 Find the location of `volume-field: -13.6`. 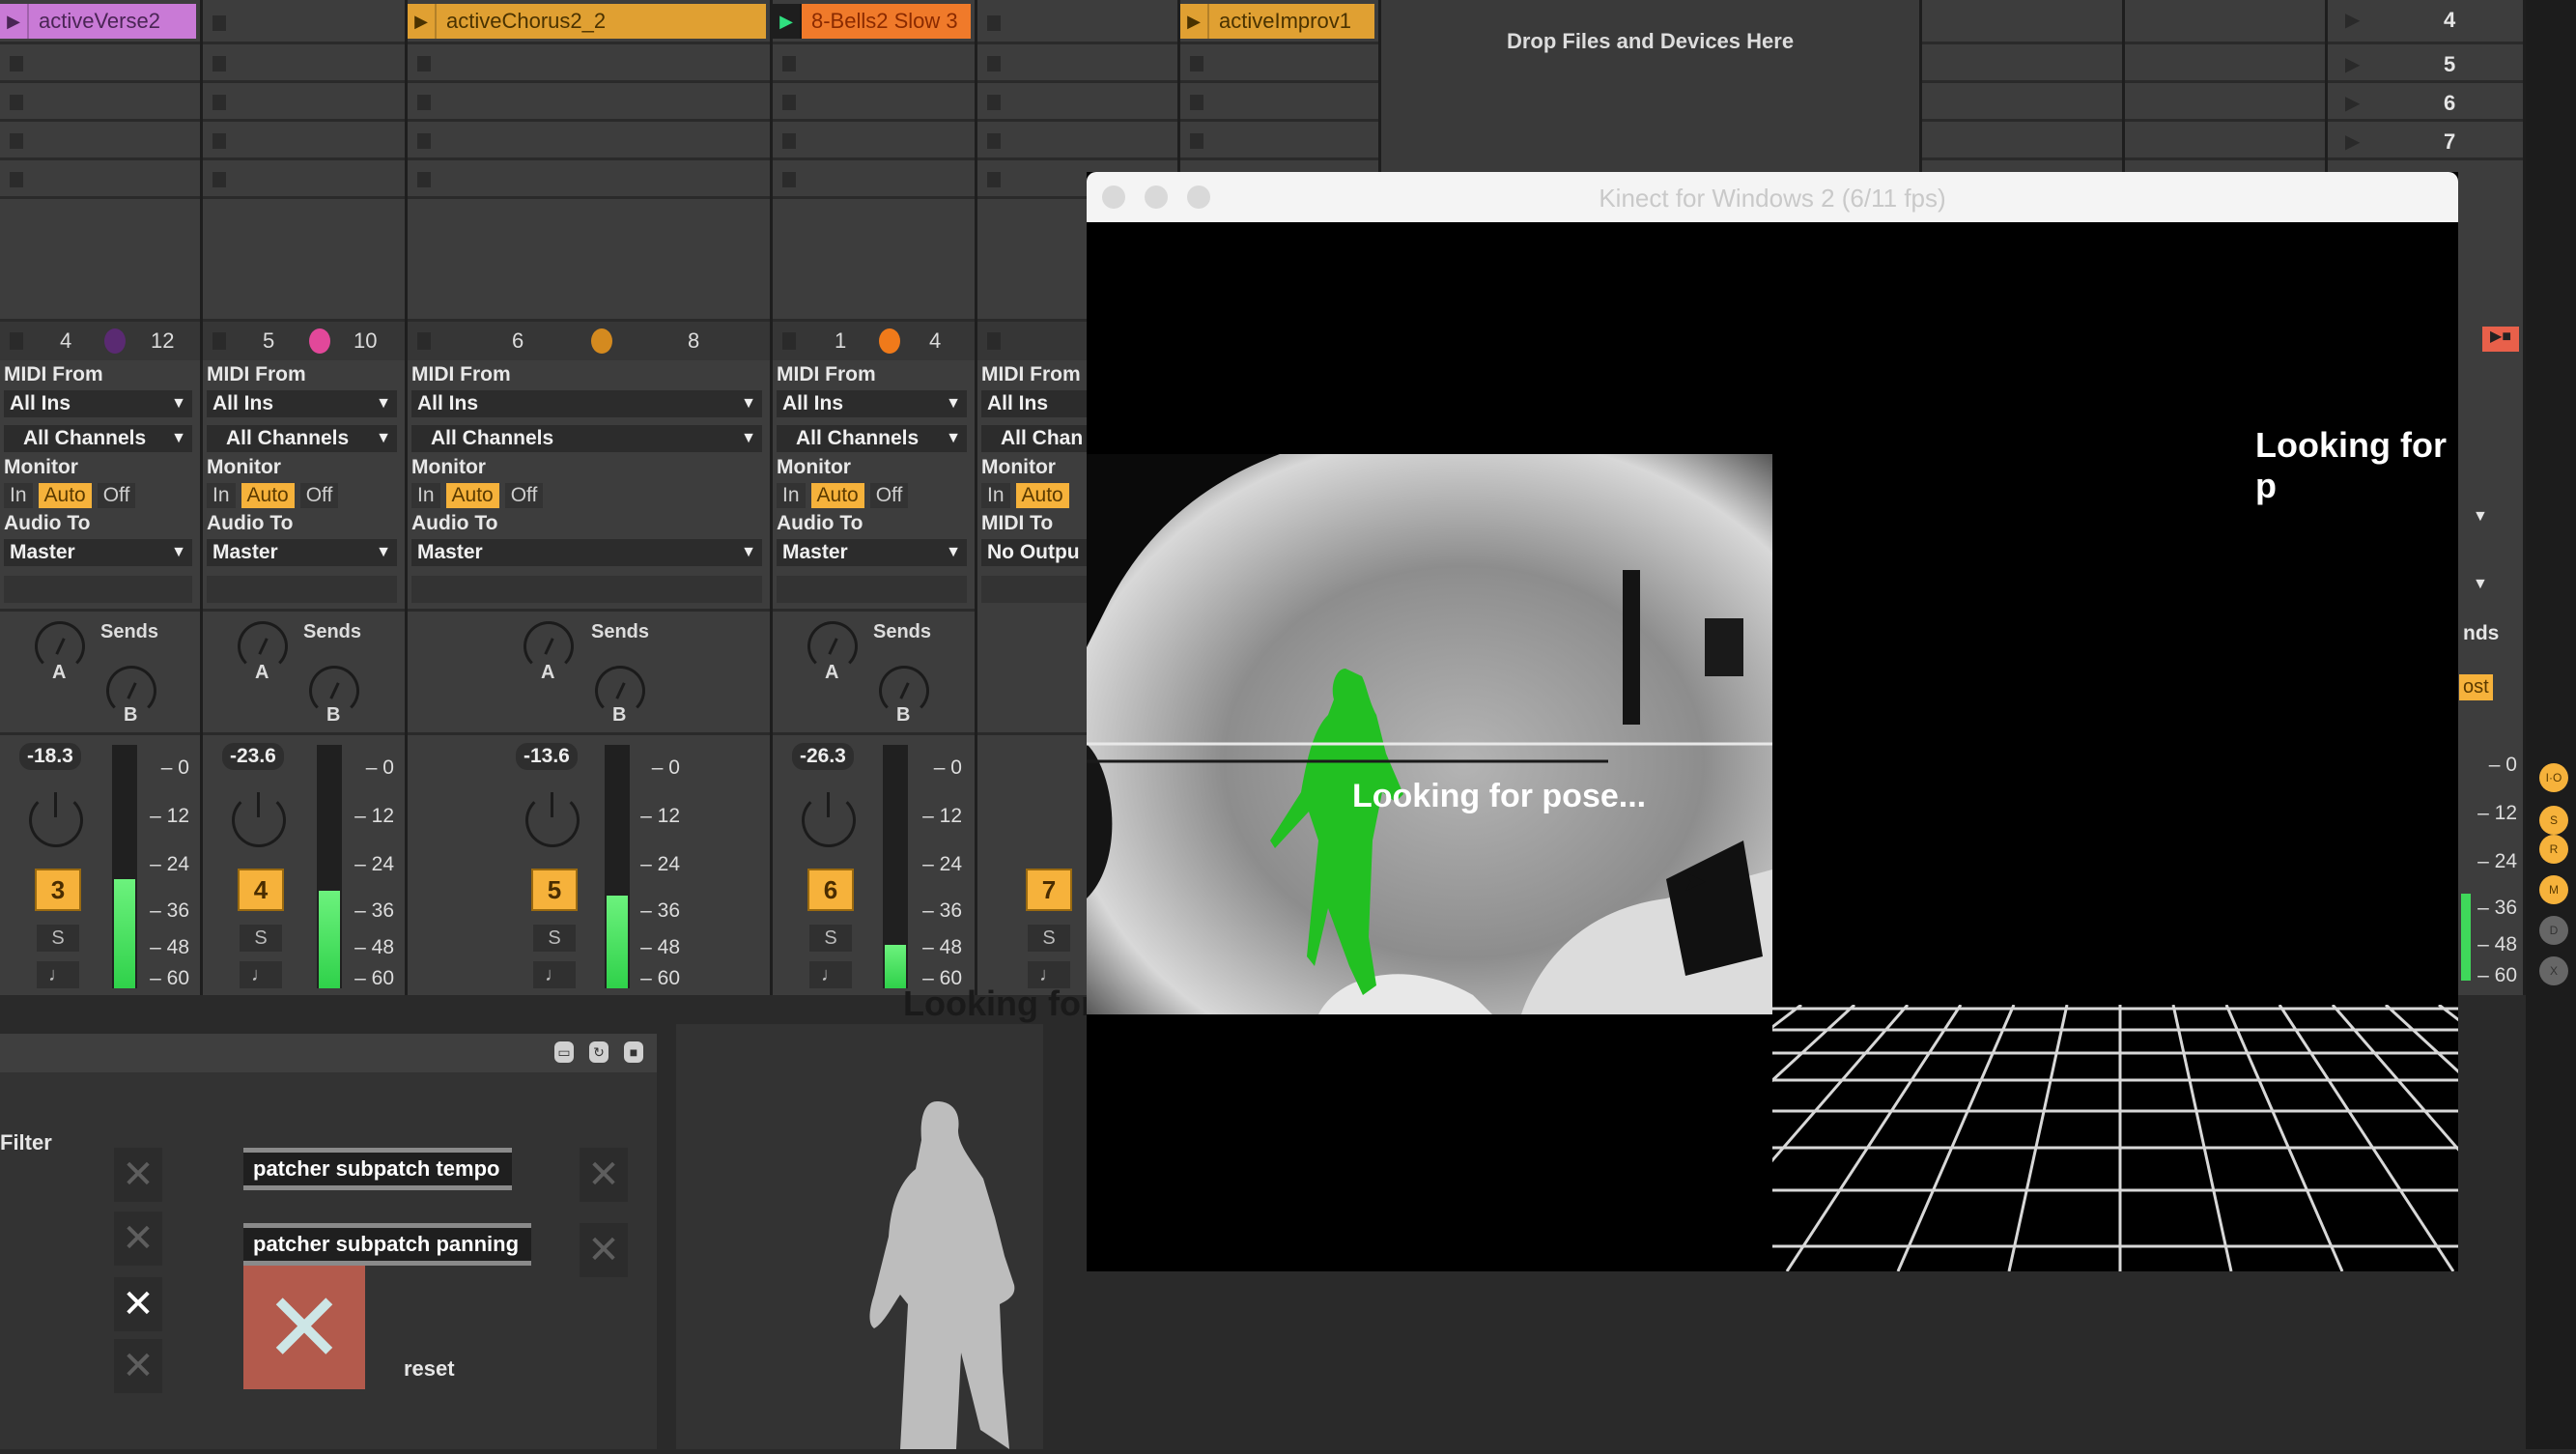

volume-field: -13.6 is located at coordinates (547, 757).